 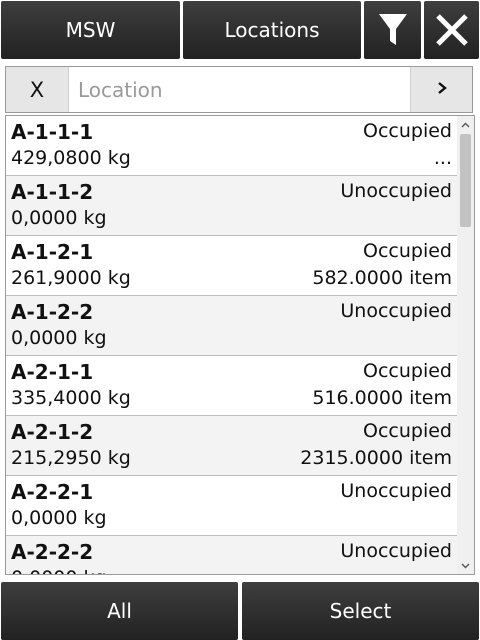 I want to click on search-go-button, so click(x=441, y=89).